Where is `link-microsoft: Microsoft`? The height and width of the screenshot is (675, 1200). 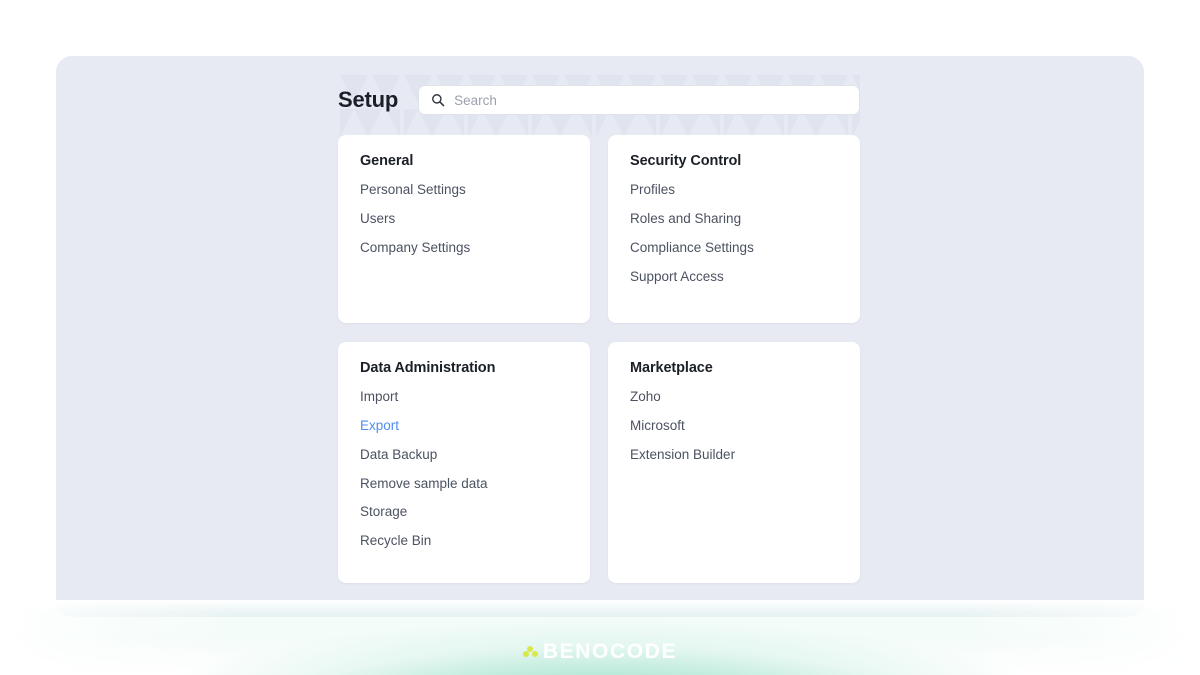
link-microsoft: Microsoft is located at coordinates (734, 426).